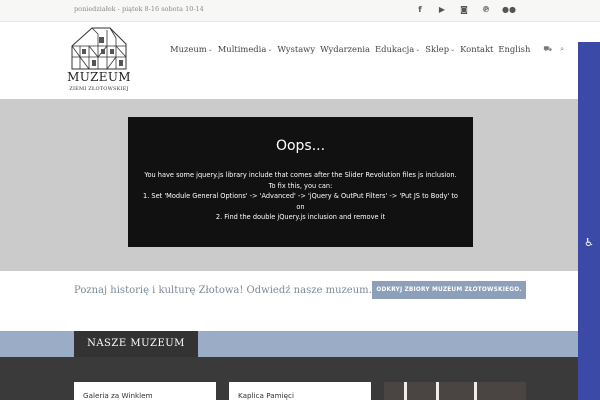  I want to click on nav-label: Wydarzenia, so click(345, 49).